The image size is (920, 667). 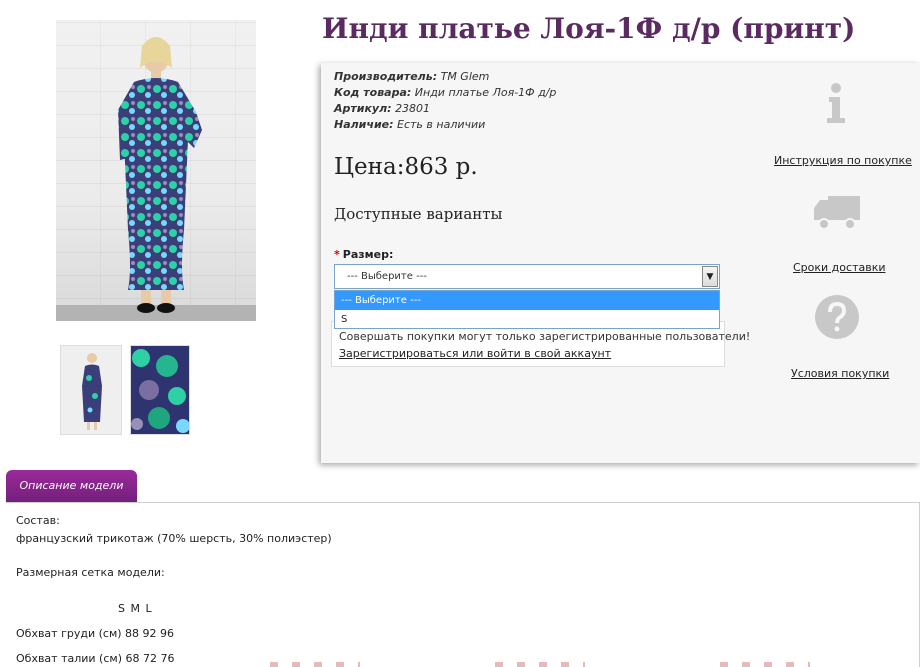 I want to click on info-icon, so click(x=836, y=103).